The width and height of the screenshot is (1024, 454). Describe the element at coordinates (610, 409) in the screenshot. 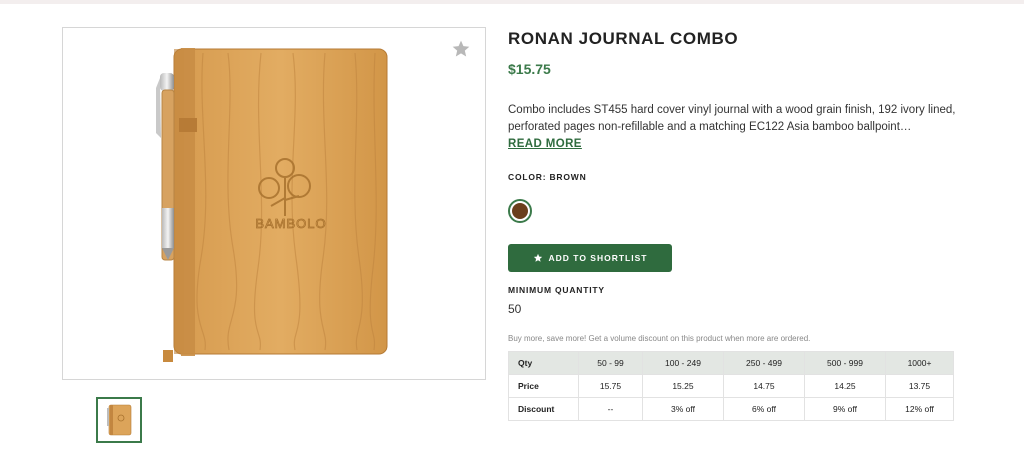

I see `pricing-cell: --` at that location.